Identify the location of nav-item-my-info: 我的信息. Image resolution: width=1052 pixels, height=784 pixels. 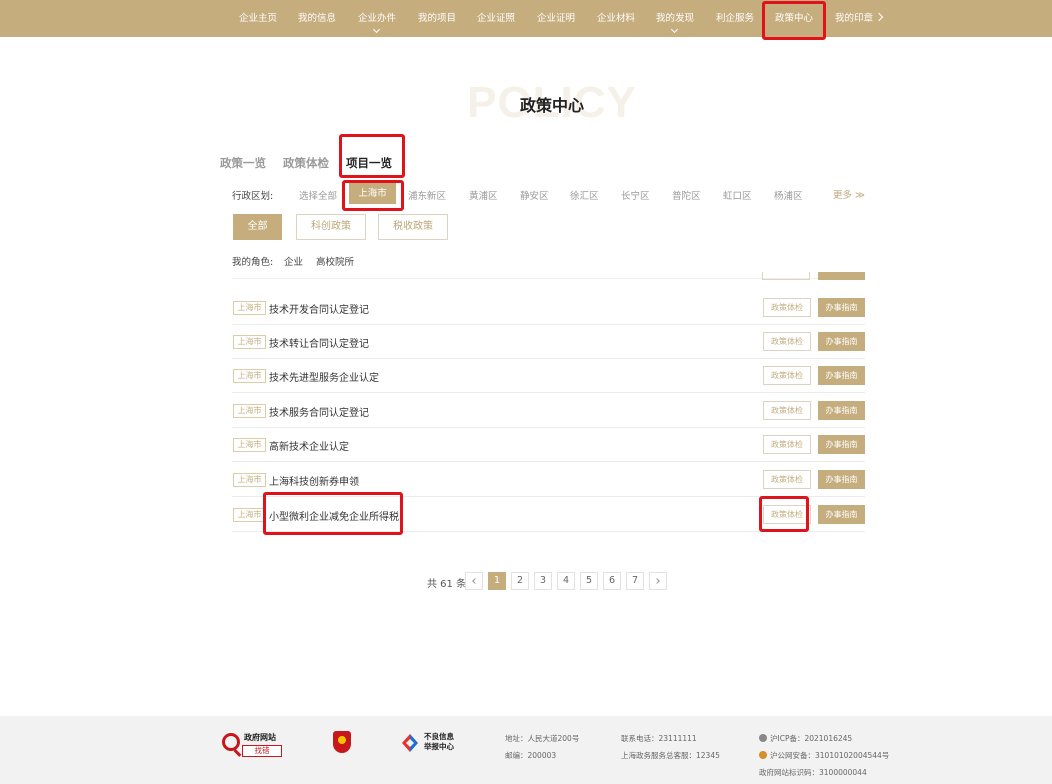
(317, 18).